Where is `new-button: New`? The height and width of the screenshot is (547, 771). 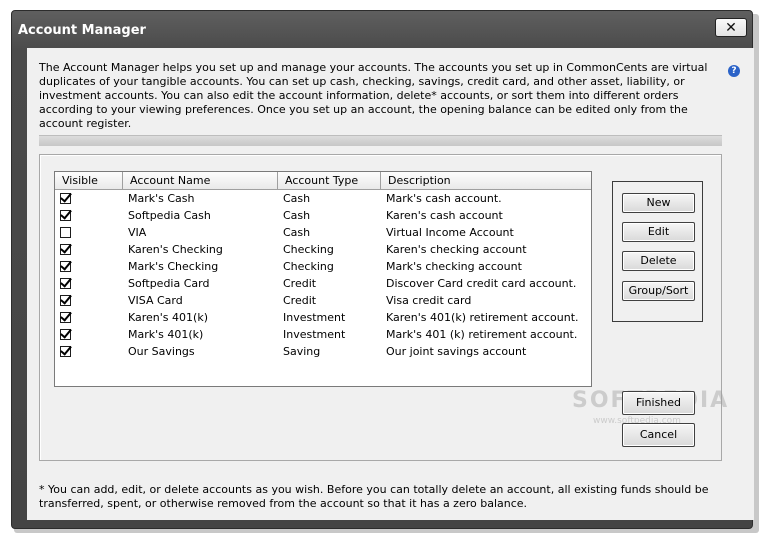
new-button: New is located at coordinates (658, 203).